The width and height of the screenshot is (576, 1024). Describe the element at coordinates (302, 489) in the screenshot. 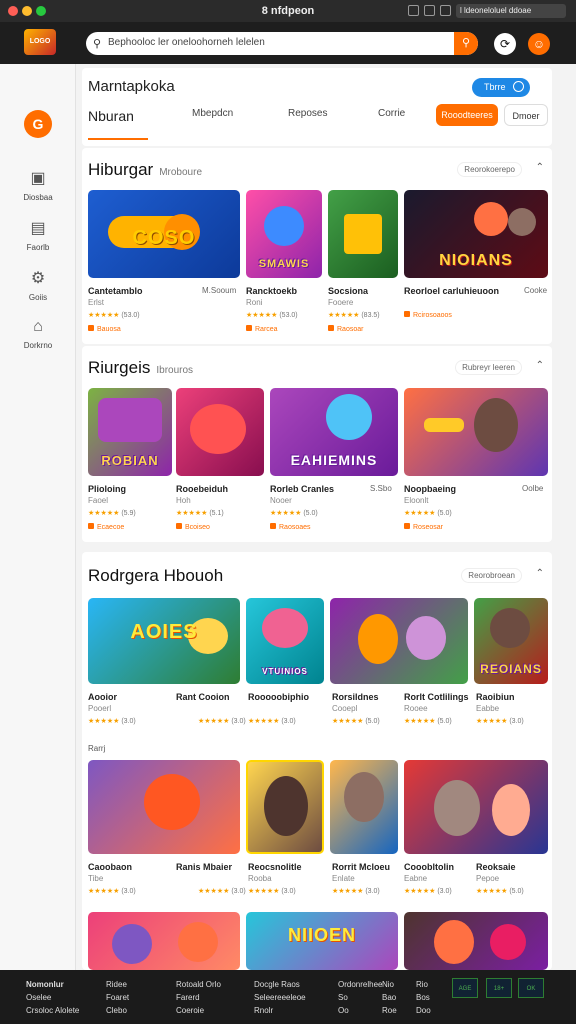

I see `game-name: Rorleb Cranles` at that location.